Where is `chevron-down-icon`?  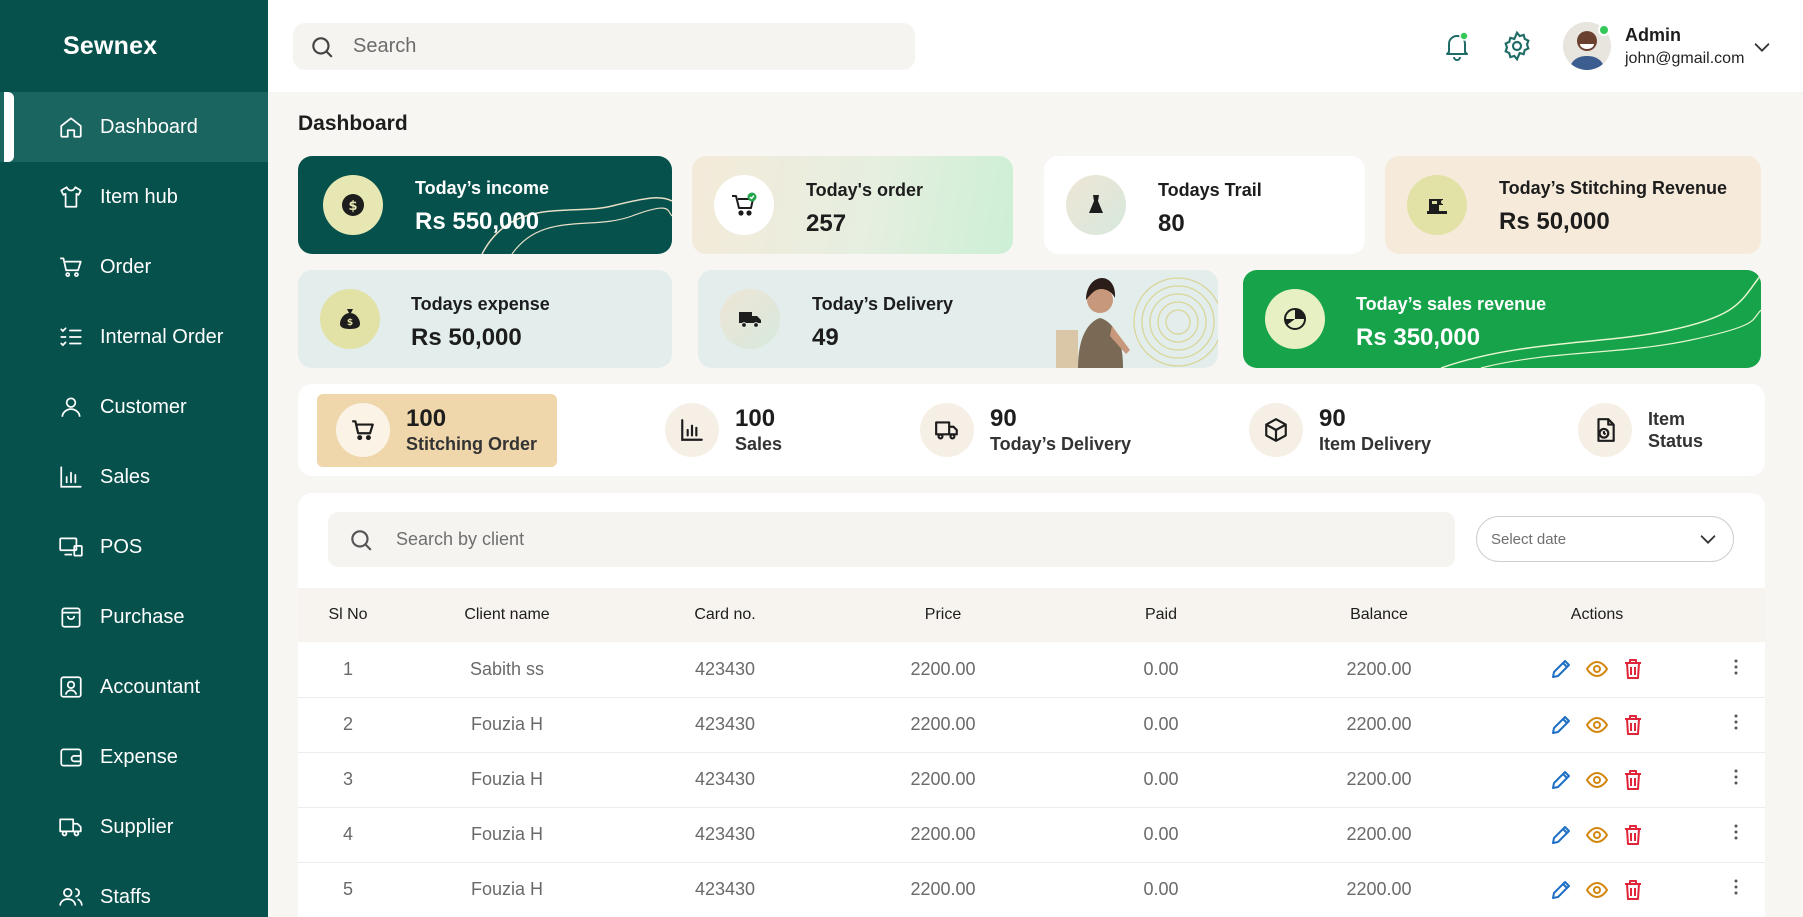 chevron-down-icon is located at coordinates (1762, 47).